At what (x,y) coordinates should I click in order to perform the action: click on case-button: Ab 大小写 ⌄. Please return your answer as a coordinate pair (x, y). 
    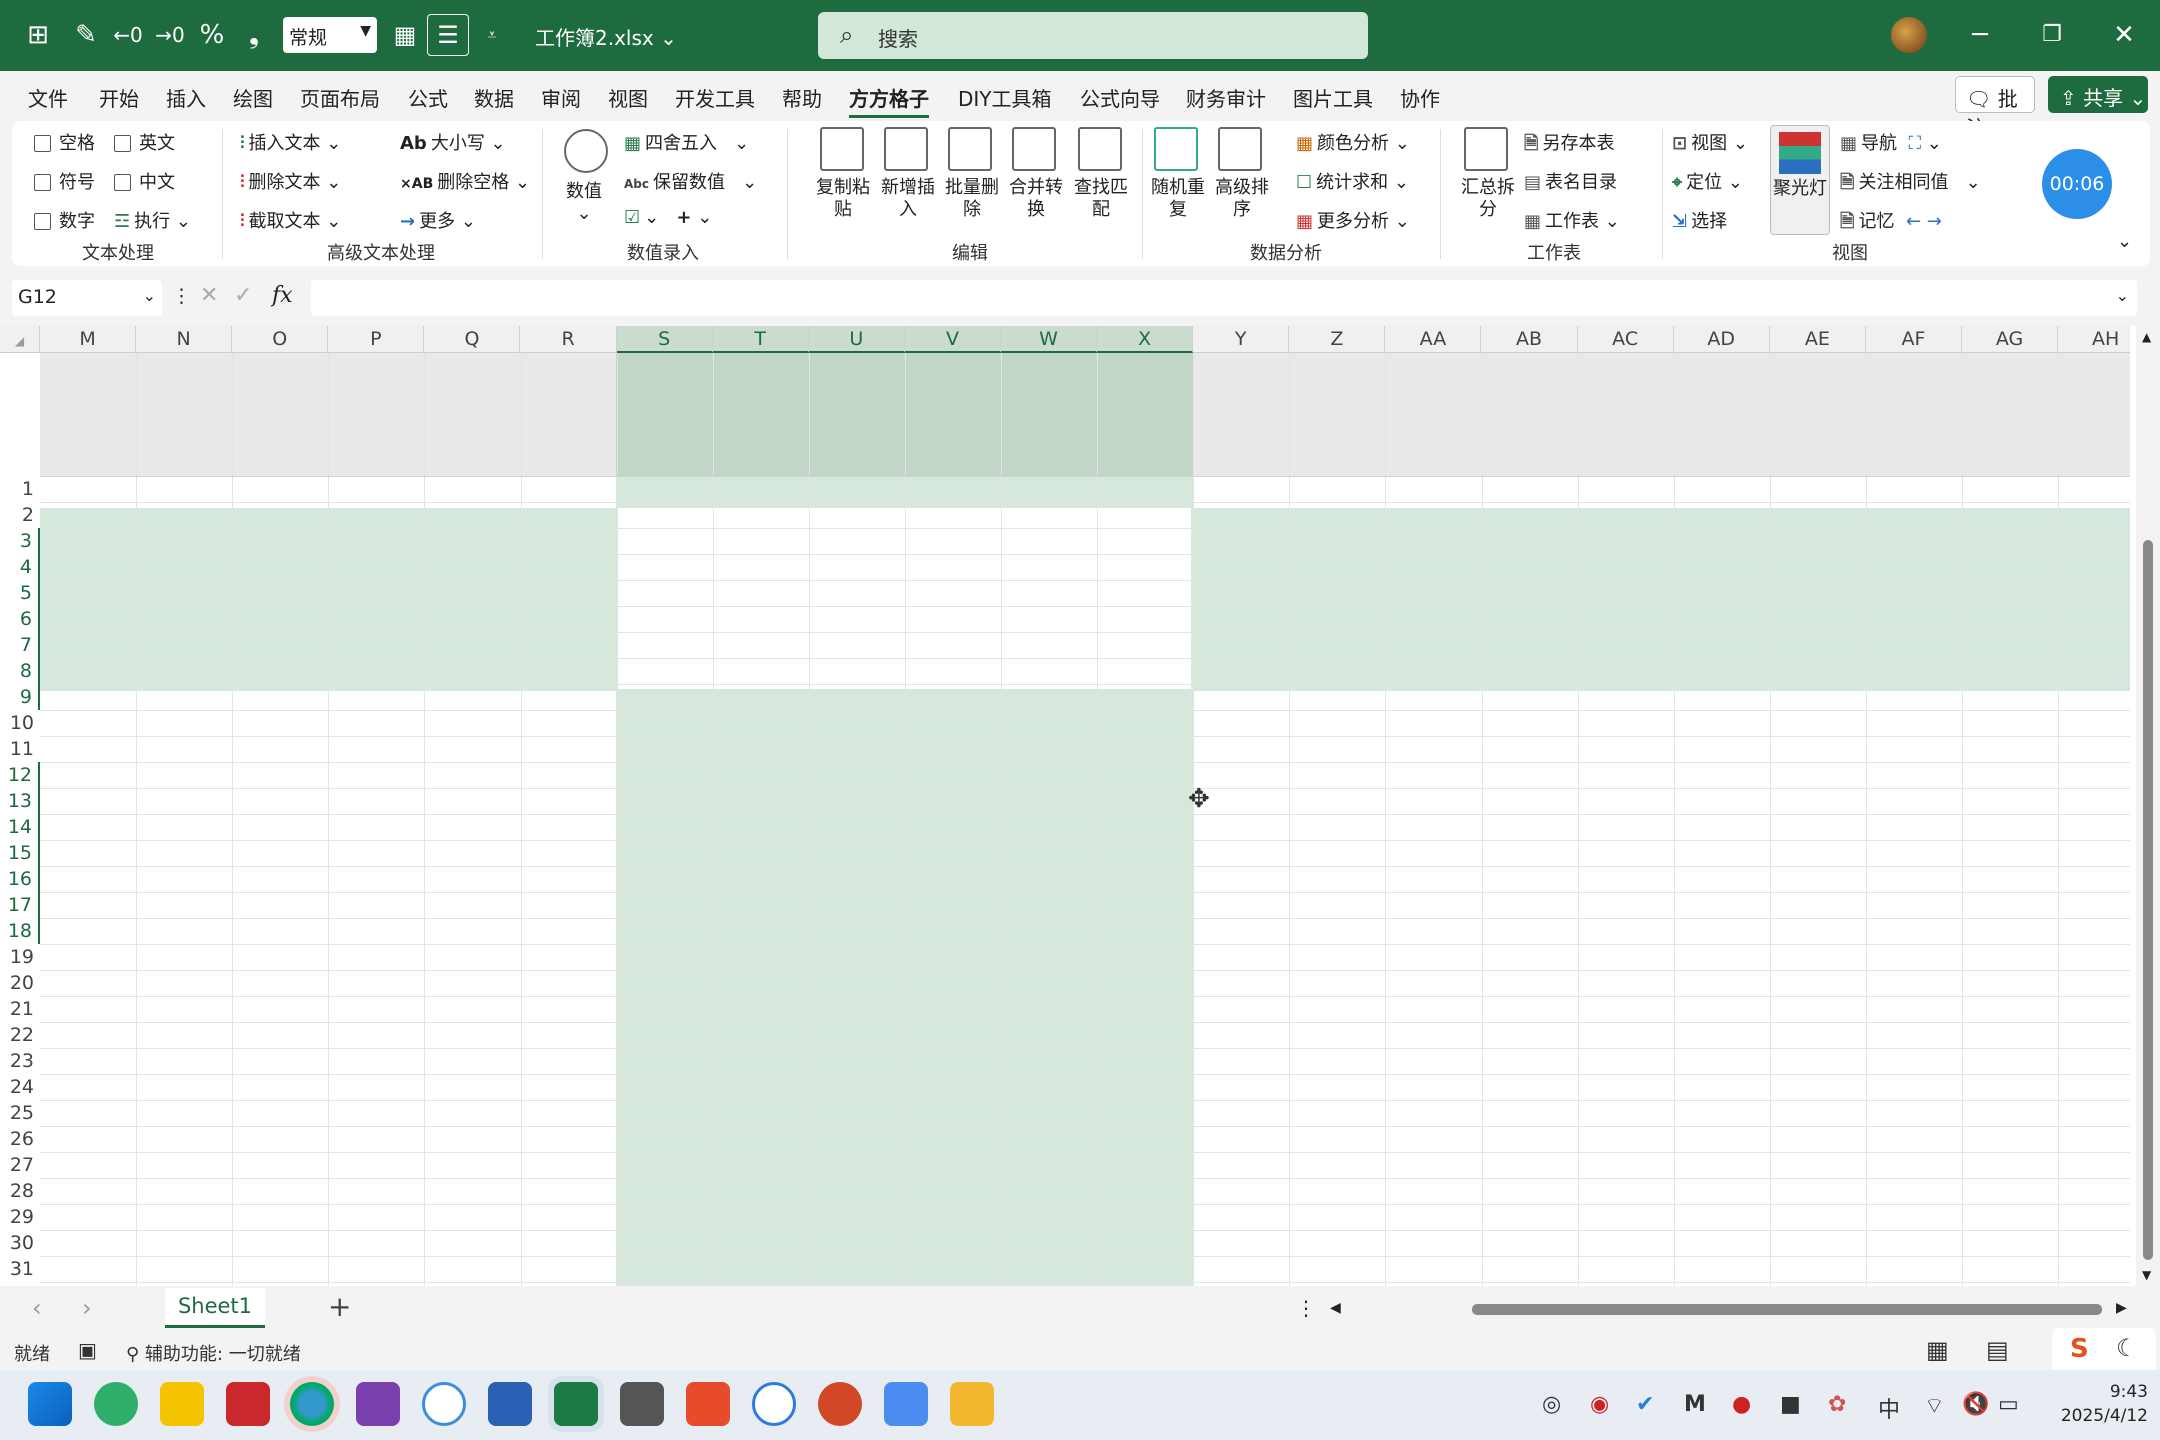
    Looking at the image, I should click on (453, 142).